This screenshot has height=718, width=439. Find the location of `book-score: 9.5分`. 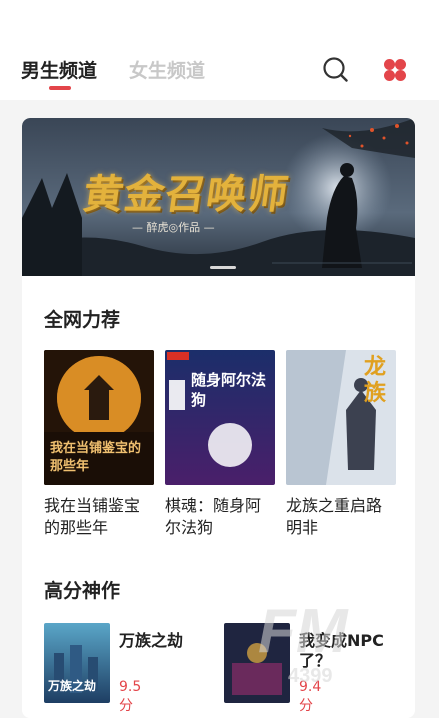

book-score: 9.5分 is located at coordinates (130, 696).